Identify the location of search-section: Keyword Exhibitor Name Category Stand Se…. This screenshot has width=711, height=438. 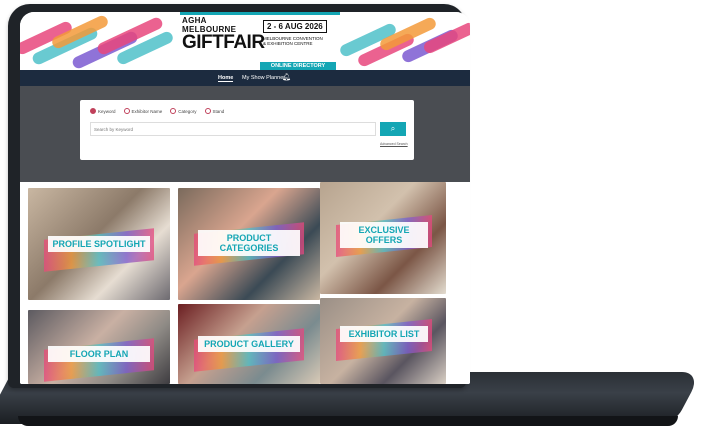
(245, 134).